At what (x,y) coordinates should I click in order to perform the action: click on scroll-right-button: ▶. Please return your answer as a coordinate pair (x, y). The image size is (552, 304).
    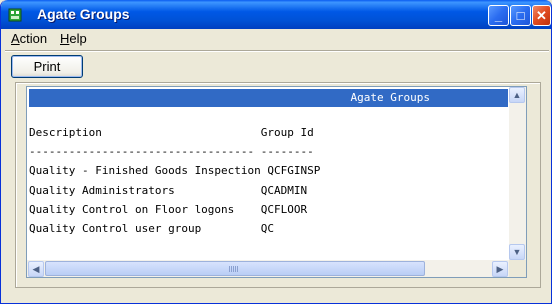
    Looking at the image, I should click on (500, 269).